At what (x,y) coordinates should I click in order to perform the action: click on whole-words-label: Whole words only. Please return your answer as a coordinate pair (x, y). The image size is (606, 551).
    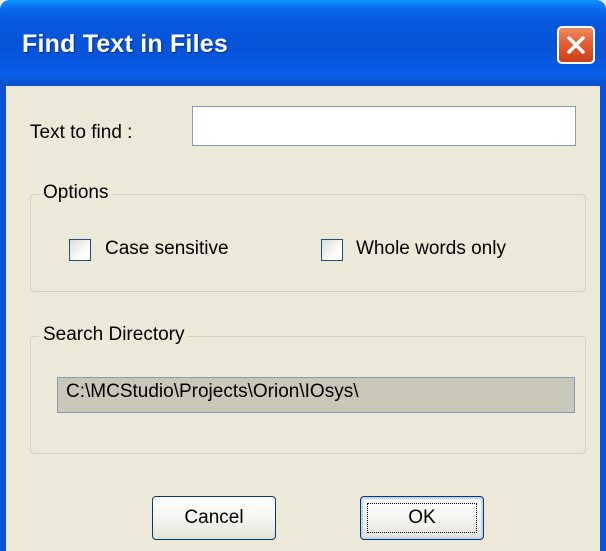
    Looking at the image, I should click on (431, 249).